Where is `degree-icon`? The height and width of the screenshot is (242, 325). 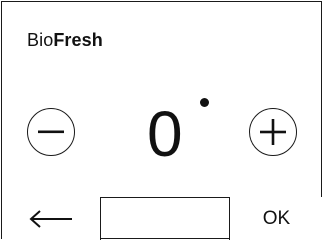
degree-icon is located at coordinates (204, 102).